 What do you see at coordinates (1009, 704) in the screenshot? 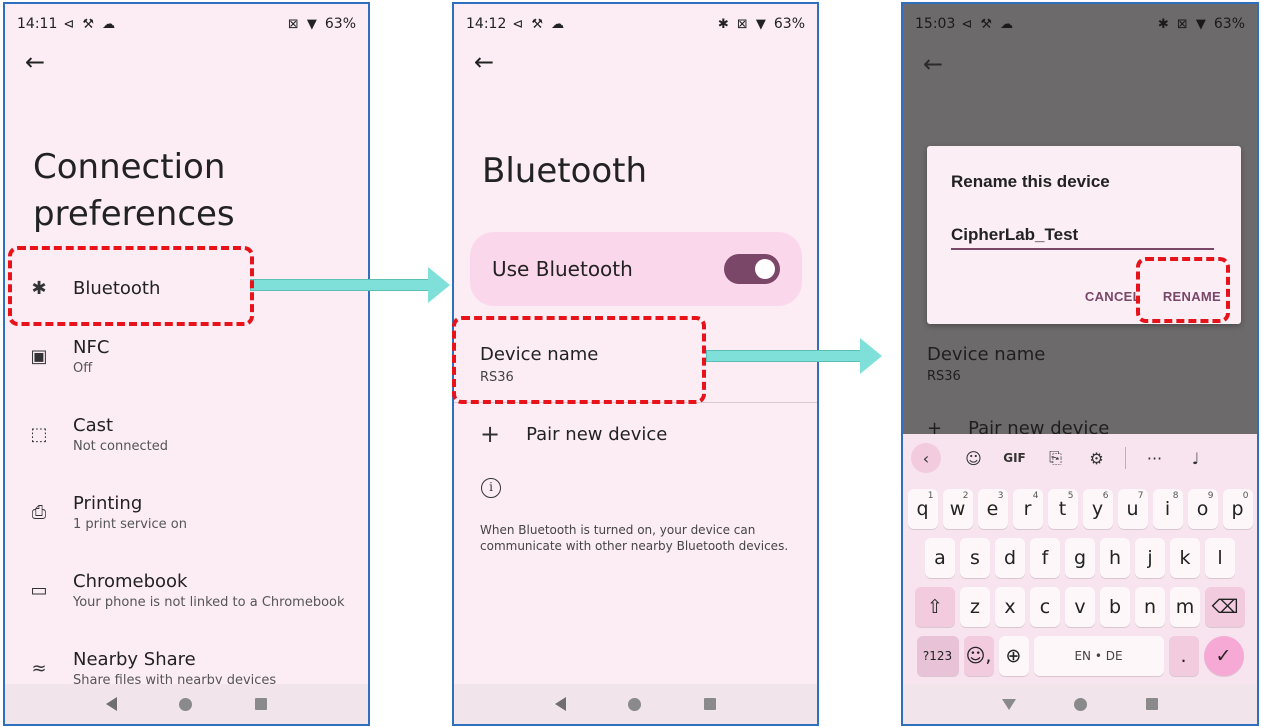
I see `nav-hide-keyboard-icon` at bounding box center [1009, 704].